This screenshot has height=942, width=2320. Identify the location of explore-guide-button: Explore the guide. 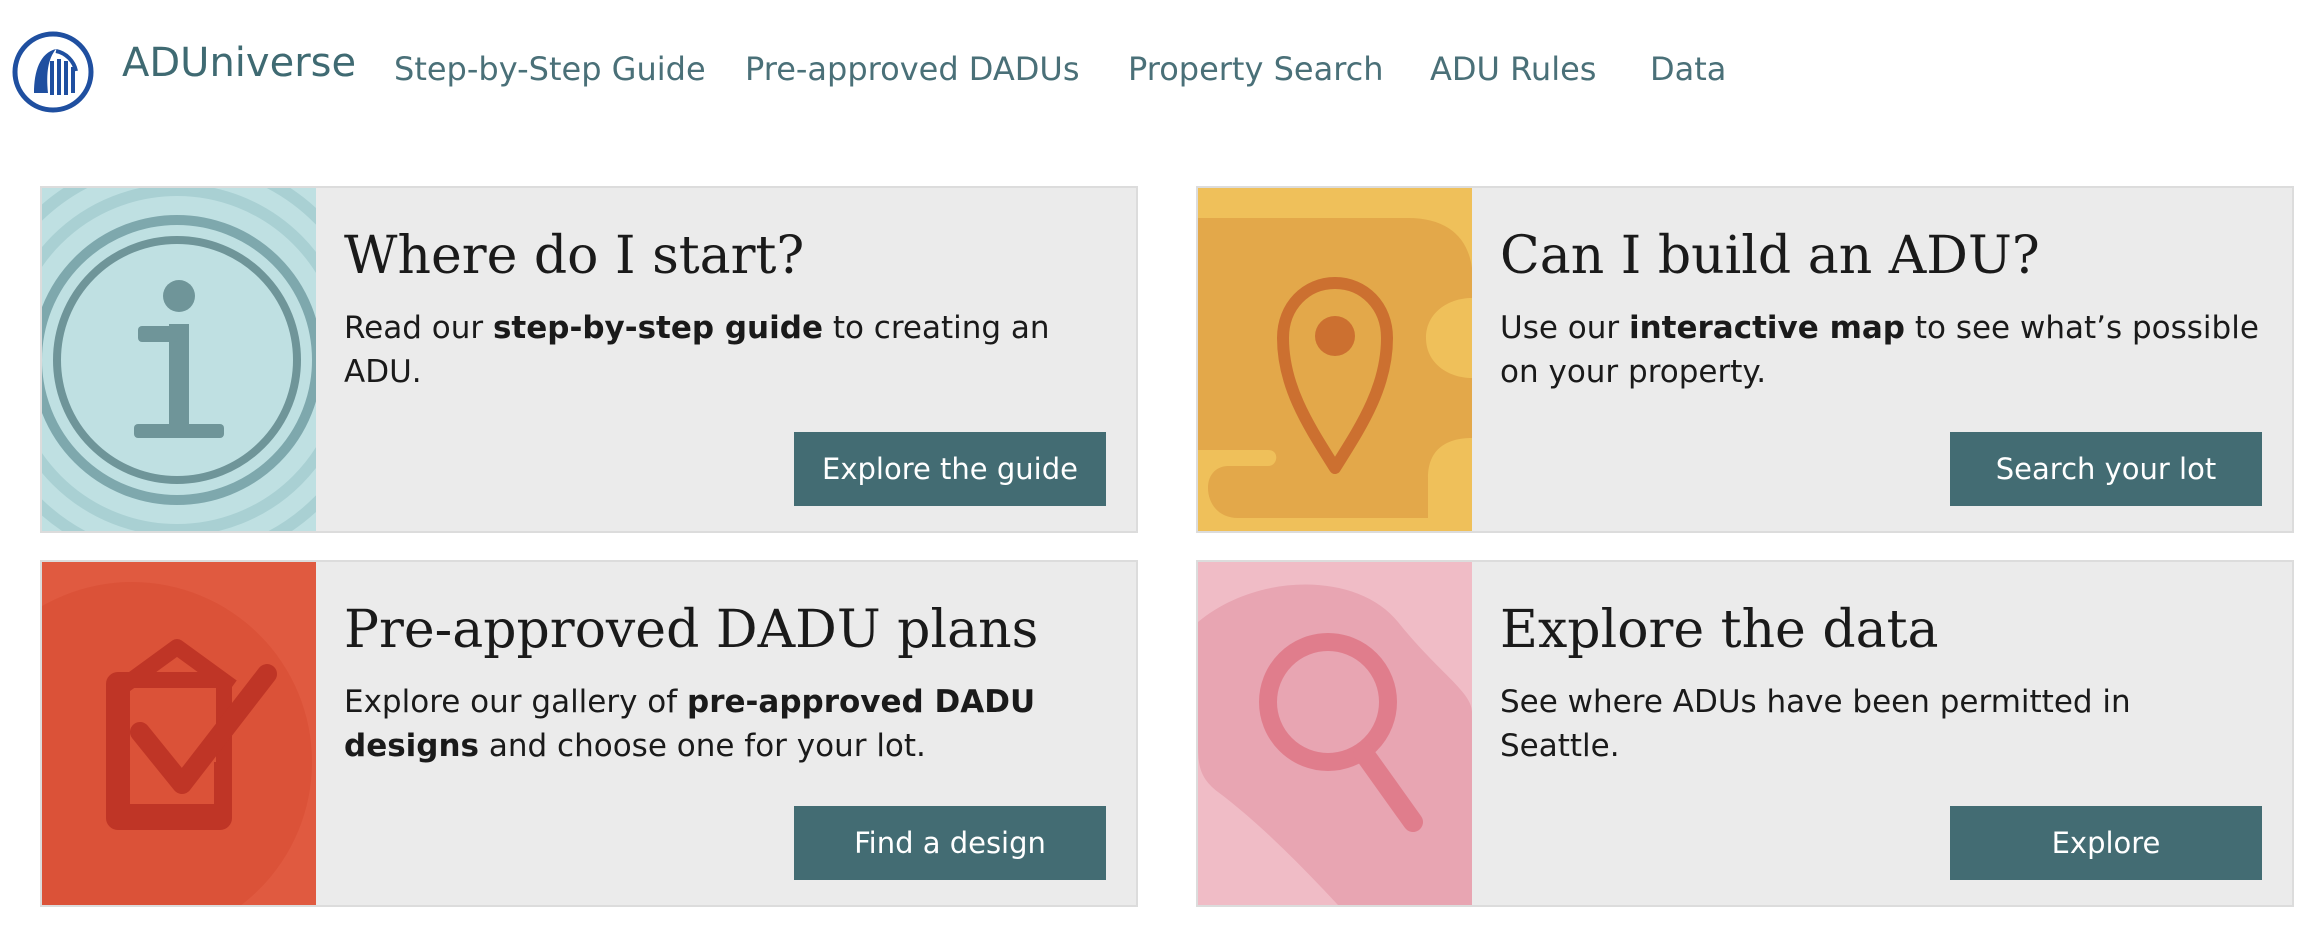
(950, 469).